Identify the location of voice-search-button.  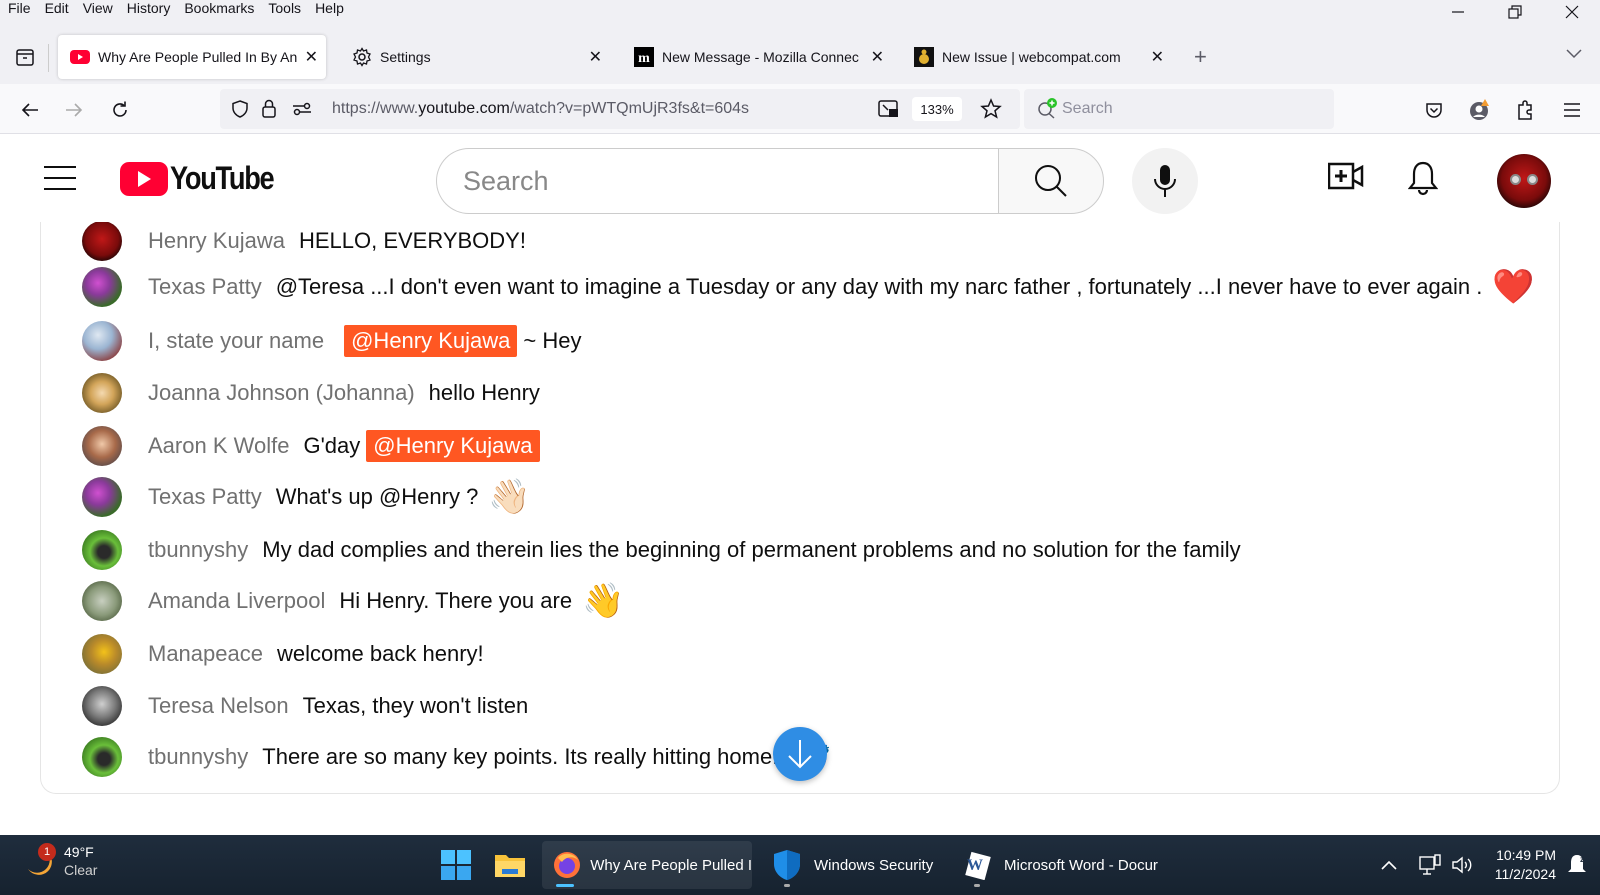
(1165, 181).